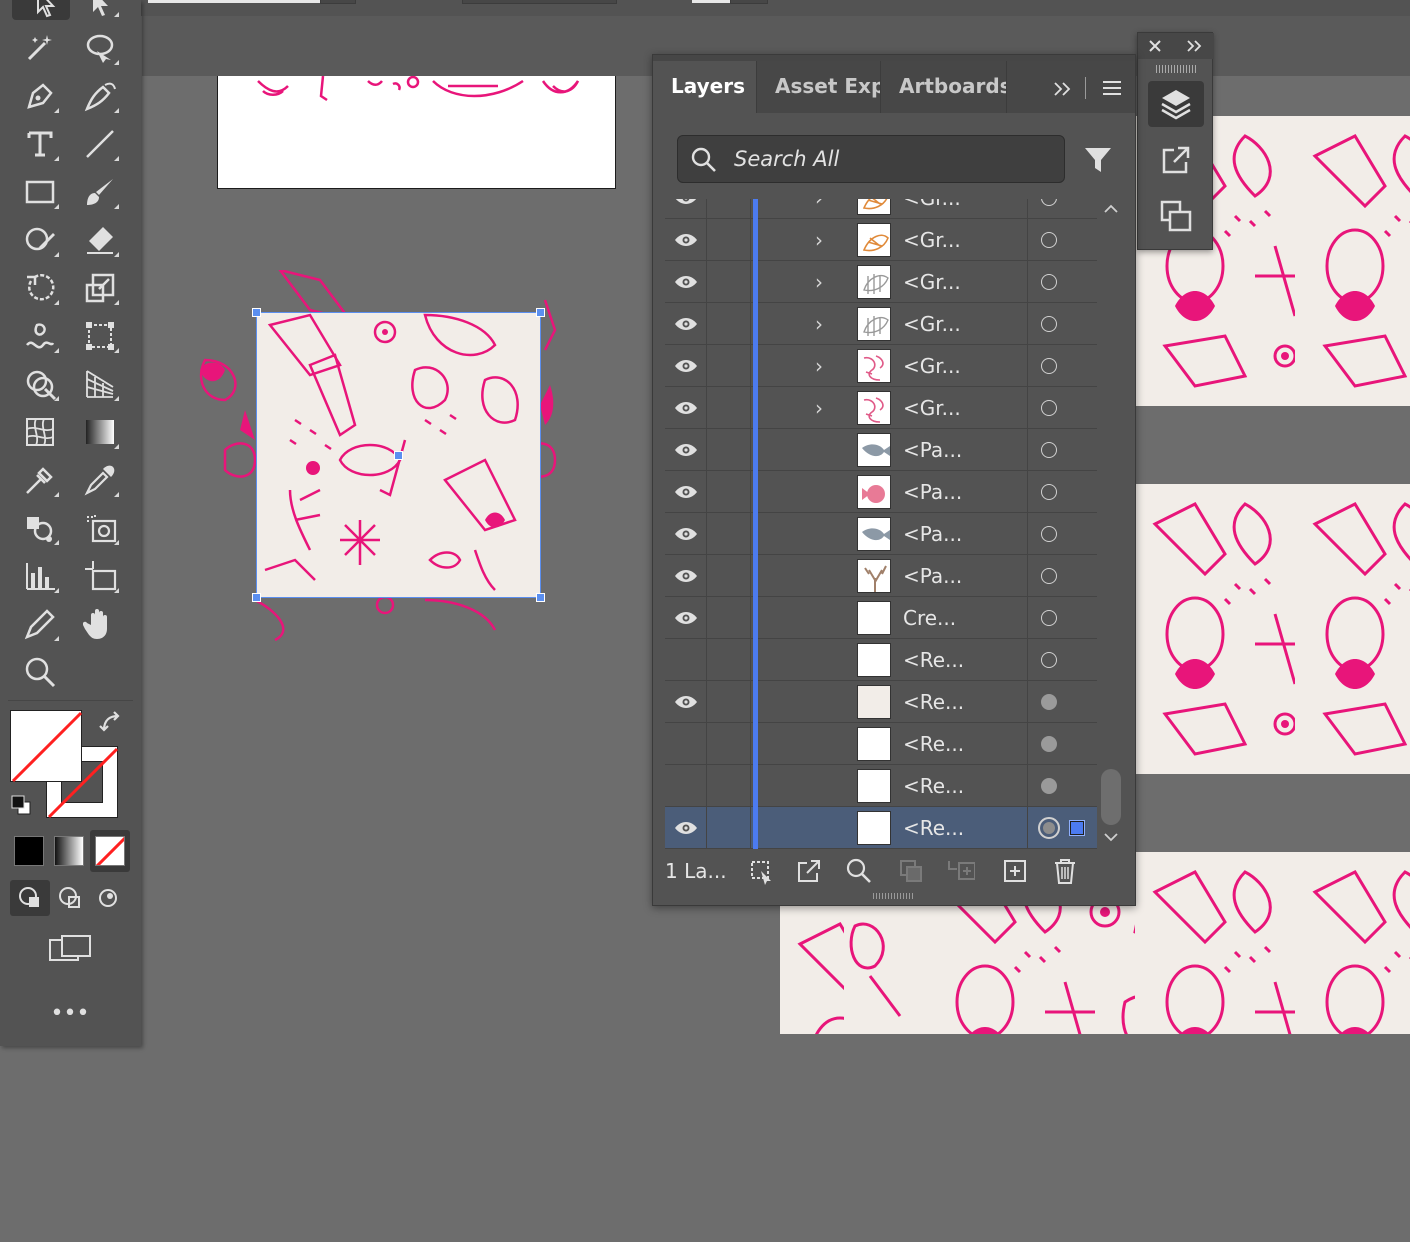  I want to click on export-icon, so click(809, 871).